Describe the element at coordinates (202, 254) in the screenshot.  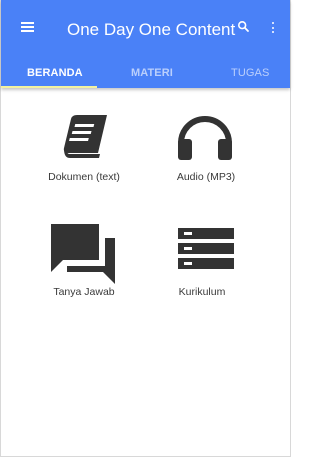
I see `list-icon` at that location.